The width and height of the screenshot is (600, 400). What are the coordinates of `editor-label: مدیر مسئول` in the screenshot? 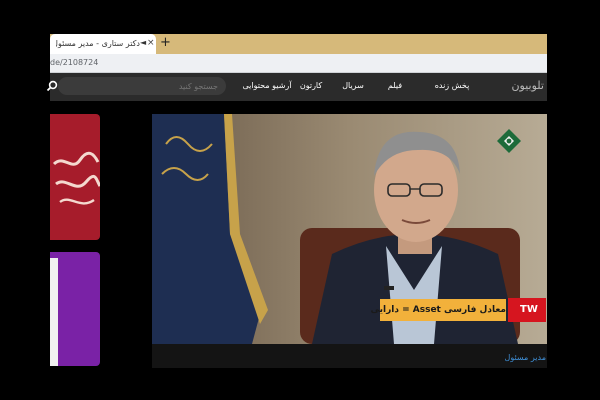 It's located at (513, 358).